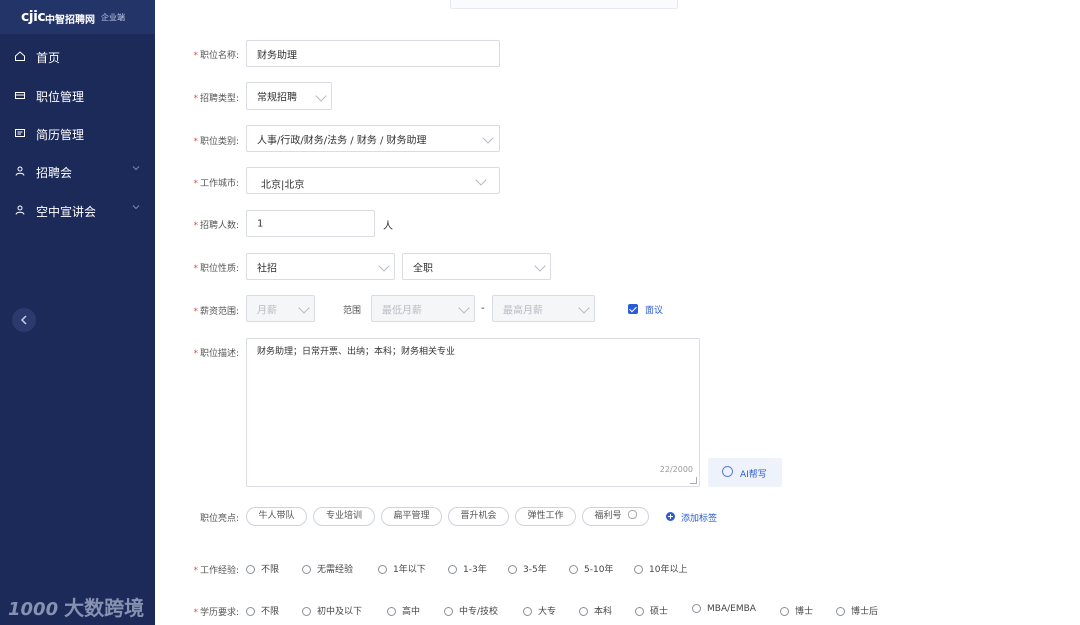 The width and height of the screenshot is (1080, 625). I want to click on job-nature-select: 社招, so click(320, 266).